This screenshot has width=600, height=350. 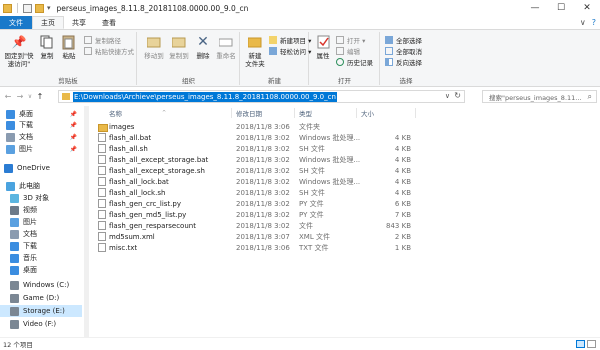 I want to click on column-header-size: 大小, so click(x=367, y=113).